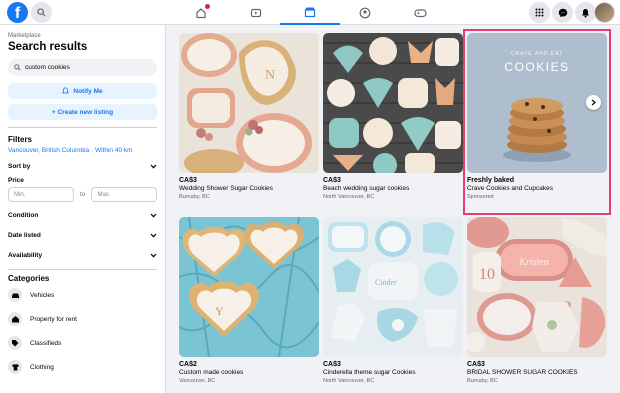 This screenshot has width=620, height=393. Describe the element at coordinates (256, 12) in the screenshot. I see `nav-tab-watch` at that location.